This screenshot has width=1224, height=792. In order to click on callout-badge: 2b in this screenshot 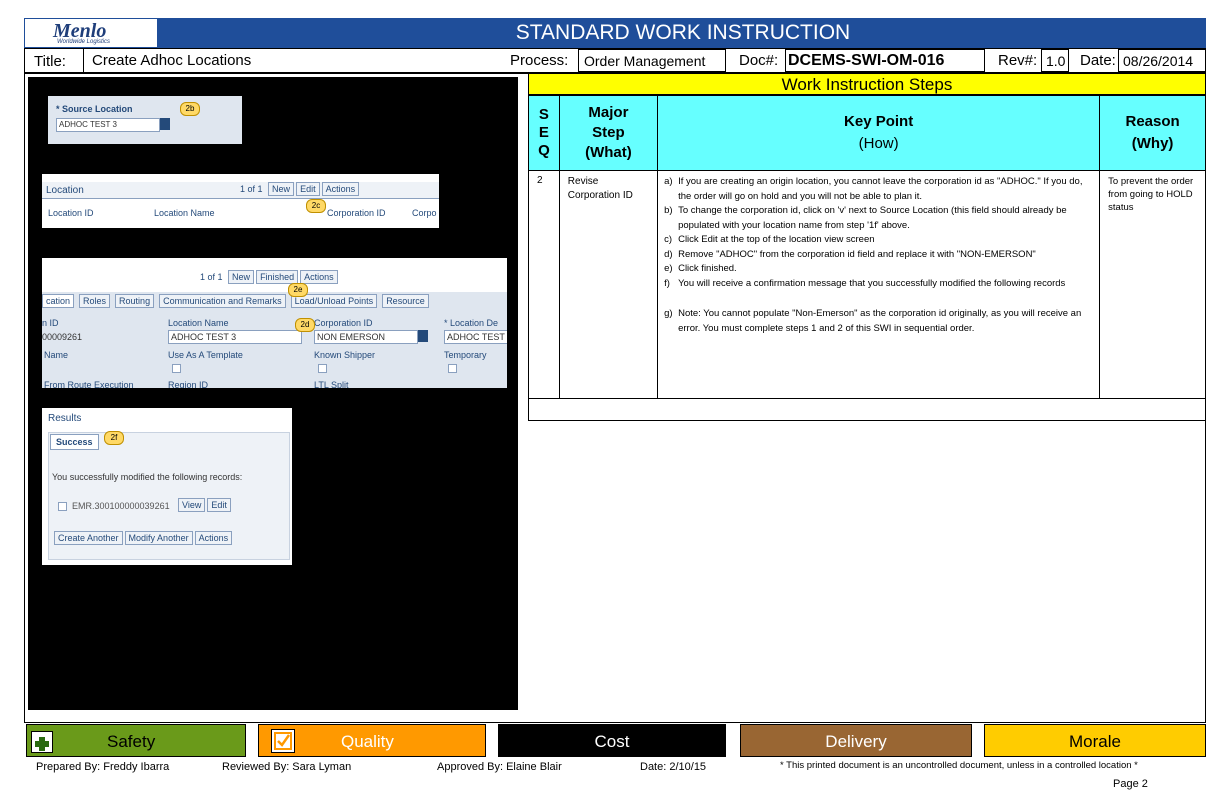, I will do `click(190, 109)`.